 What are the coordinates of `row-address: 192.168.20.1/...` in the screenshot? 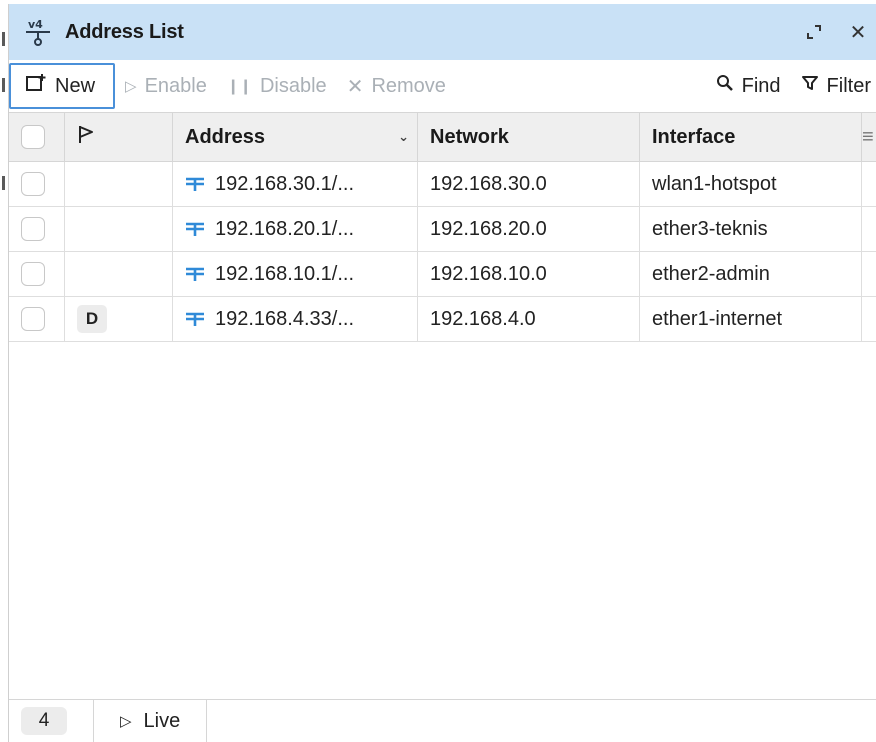 It's located at (285, 228).